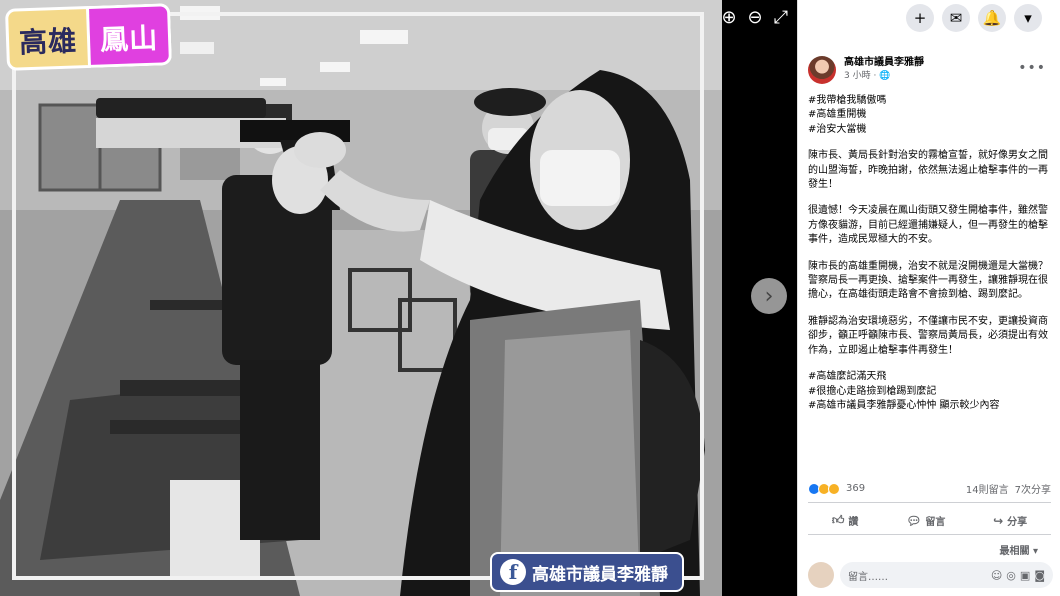  What do you see at coordinates (998, 520) in the screenshot?
I see `share-icon: ↪` at bounding box center [998, 520].